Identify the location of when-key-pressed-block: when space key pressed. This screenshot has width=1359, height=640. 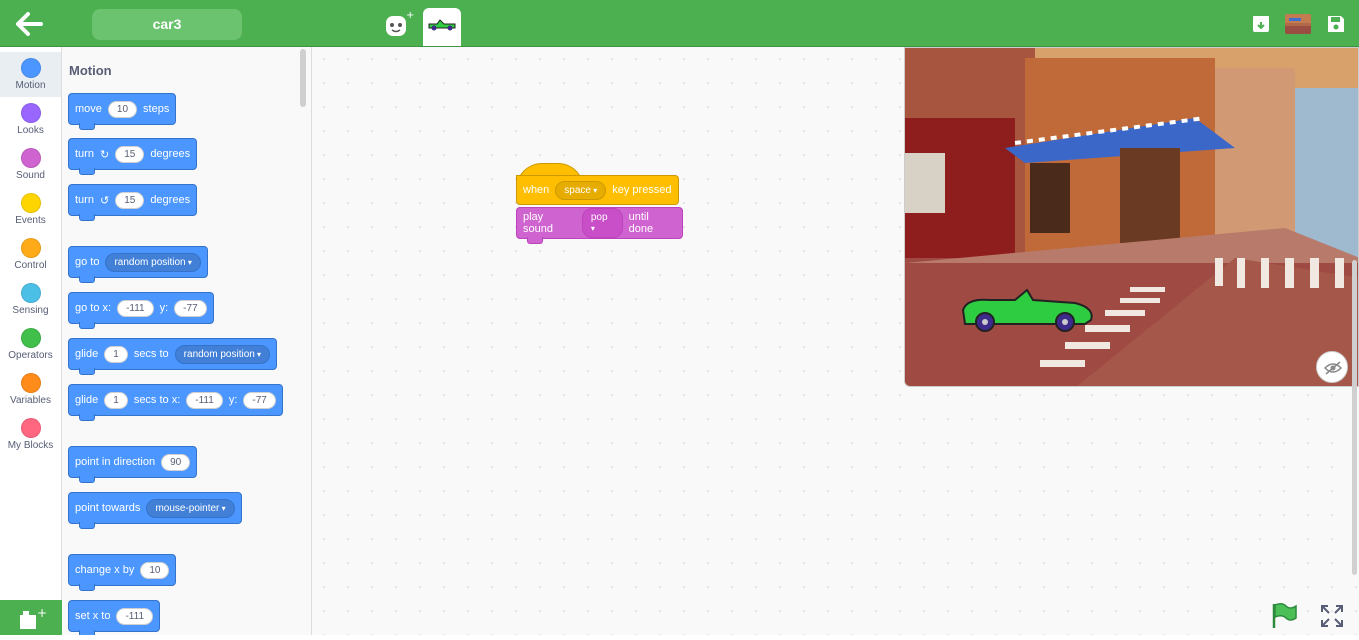
(597, 184).